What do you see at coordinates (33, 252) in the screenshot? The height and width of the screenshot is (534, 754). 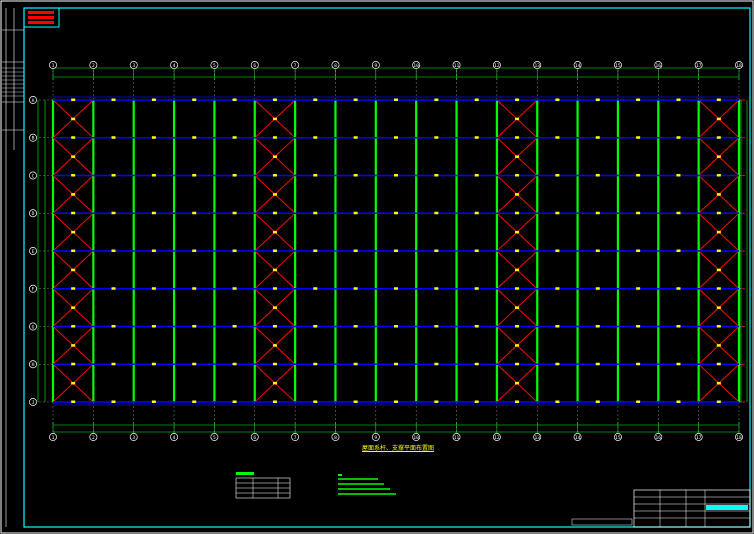 I see `axis-bubble-left-label: E` at bounding box center [33, 252].